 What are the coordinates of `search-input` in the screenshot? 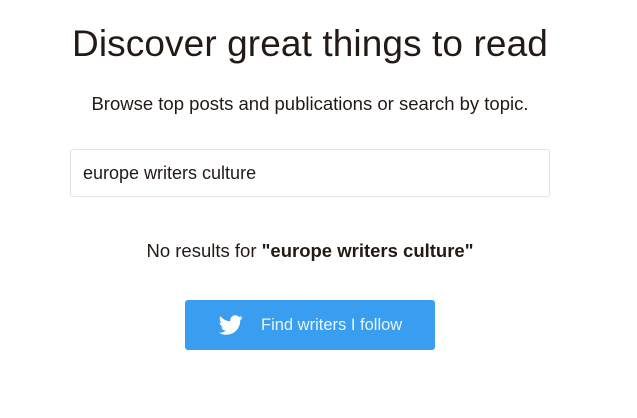 It's located at (310, 173).